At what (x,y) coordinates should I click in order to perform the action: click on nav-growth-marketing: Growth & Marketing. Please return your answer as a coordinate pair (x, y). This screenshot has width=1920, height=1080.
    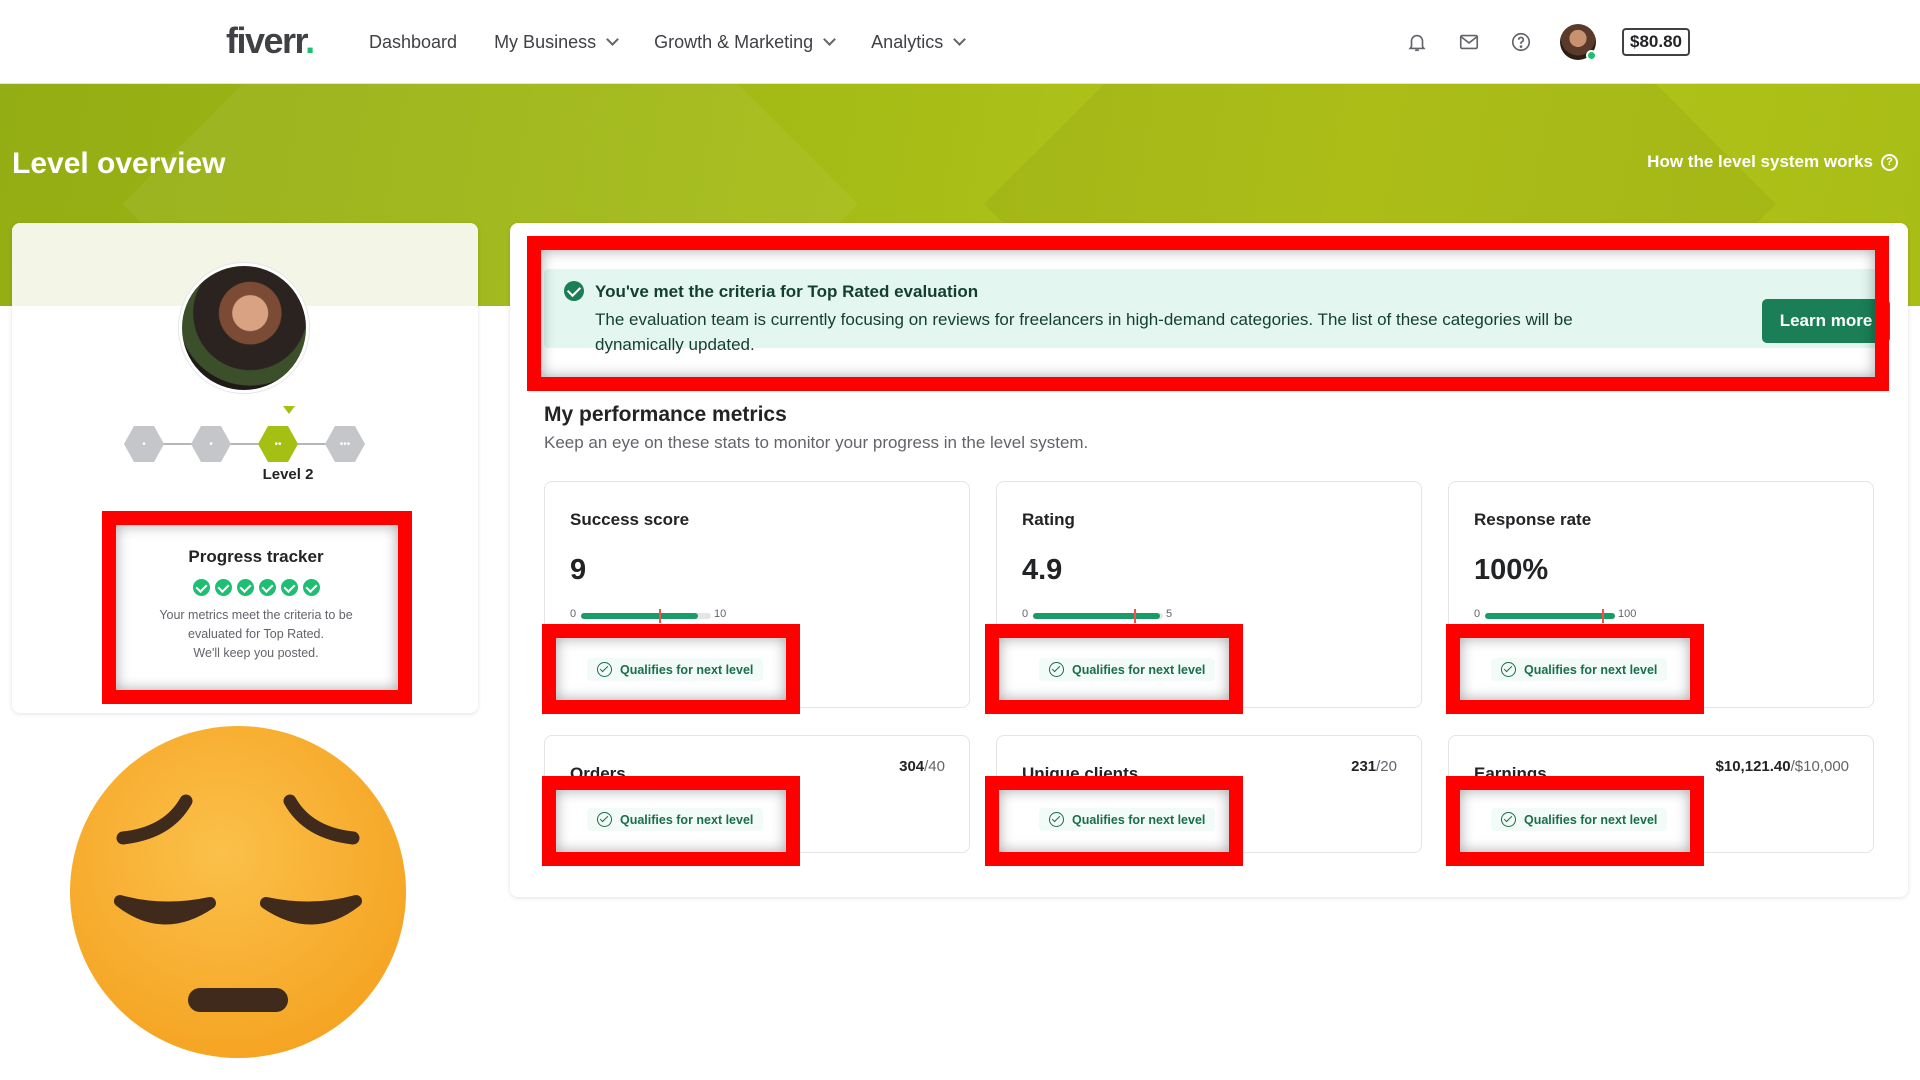
    Looking at the image, I should click on (745, 42).